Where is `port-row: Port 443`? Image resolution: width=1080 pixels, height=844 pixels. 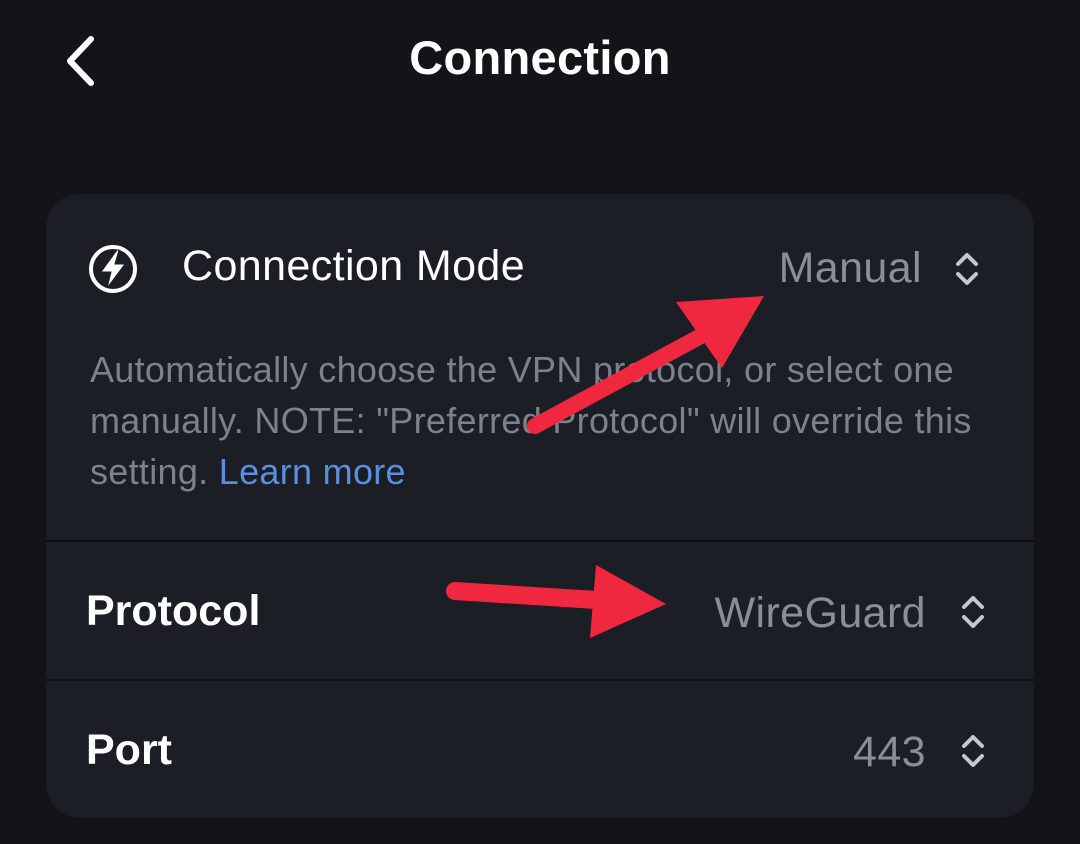
port-row: Port 443 is located at coordinates (540, 749).